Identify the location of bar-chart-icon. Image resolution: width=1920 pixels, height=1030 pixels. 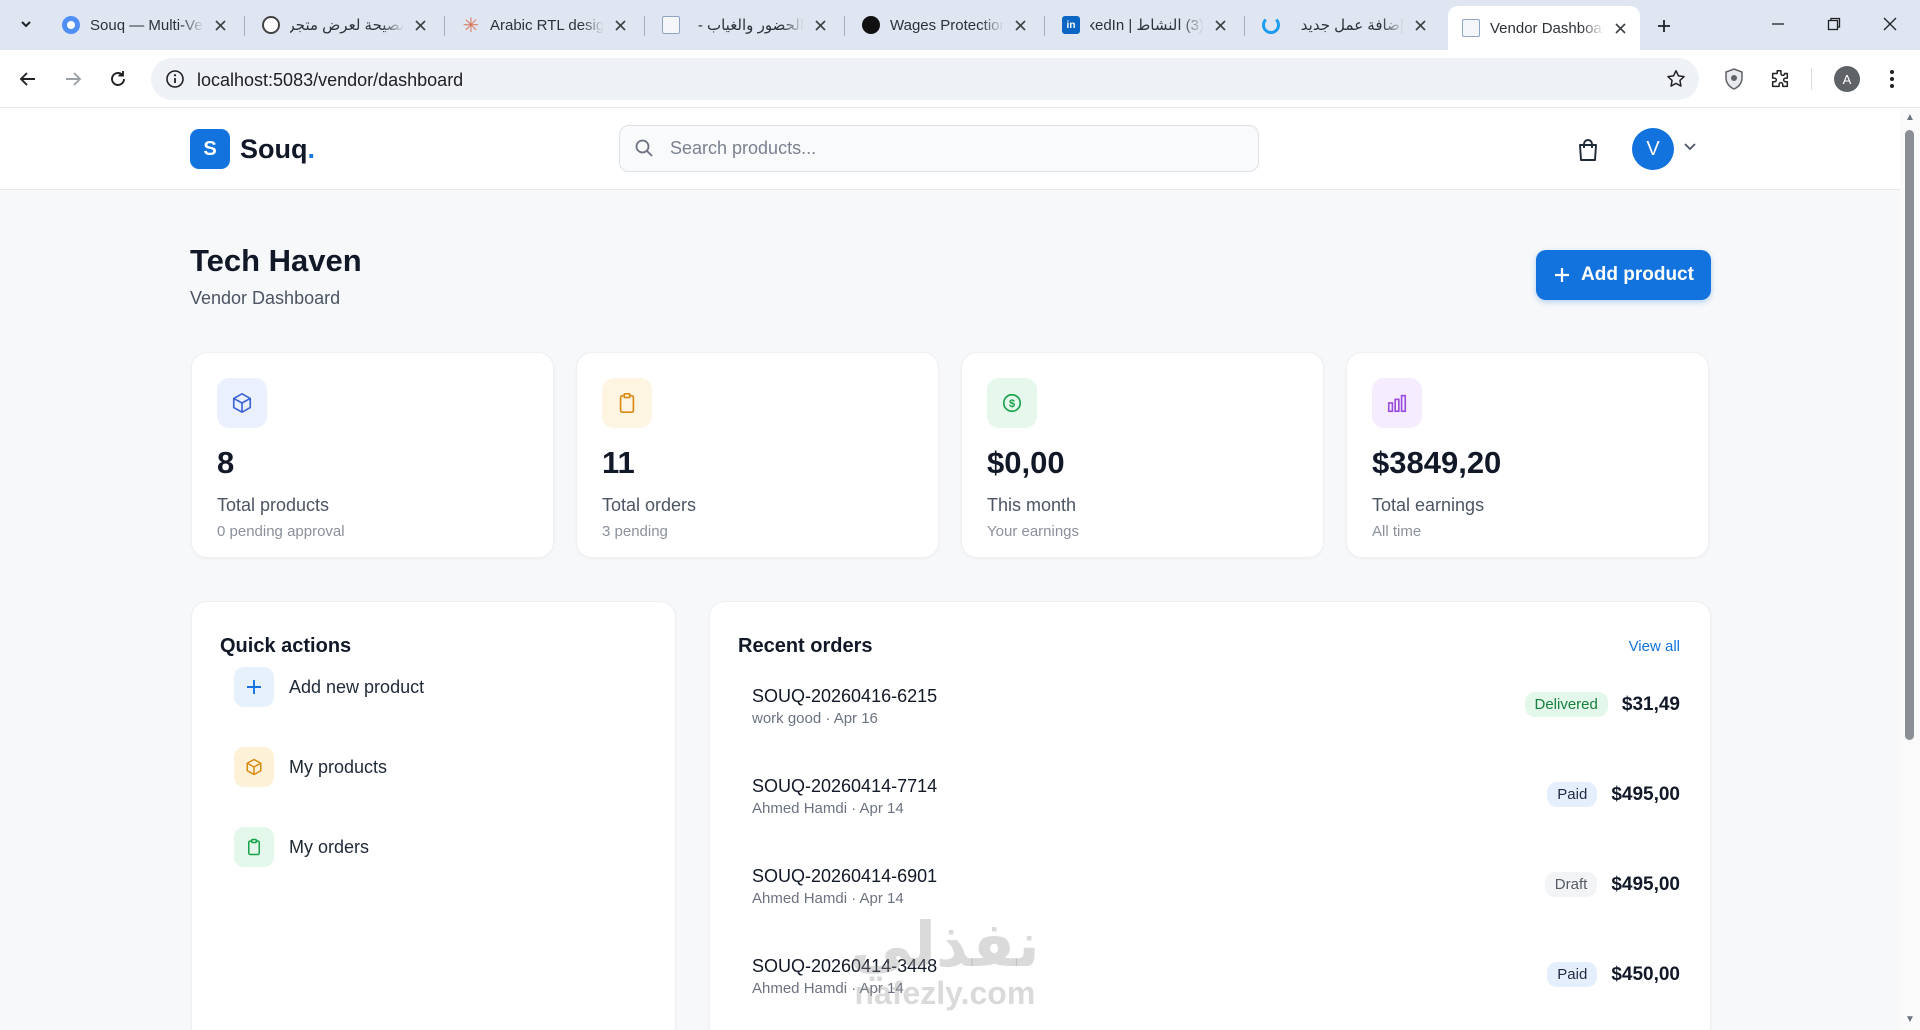
(1397, 403).